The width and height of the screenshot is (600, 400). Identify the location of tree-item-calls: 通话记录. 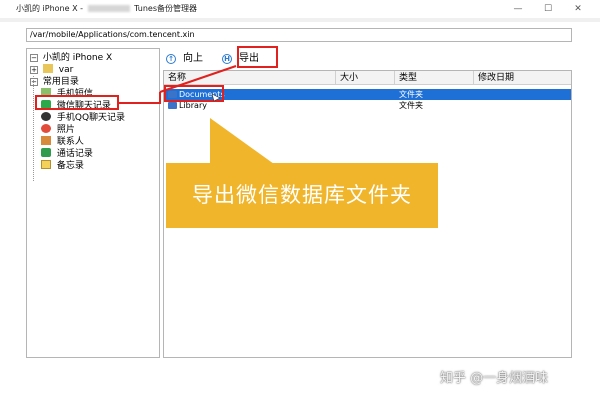
(67, 154).